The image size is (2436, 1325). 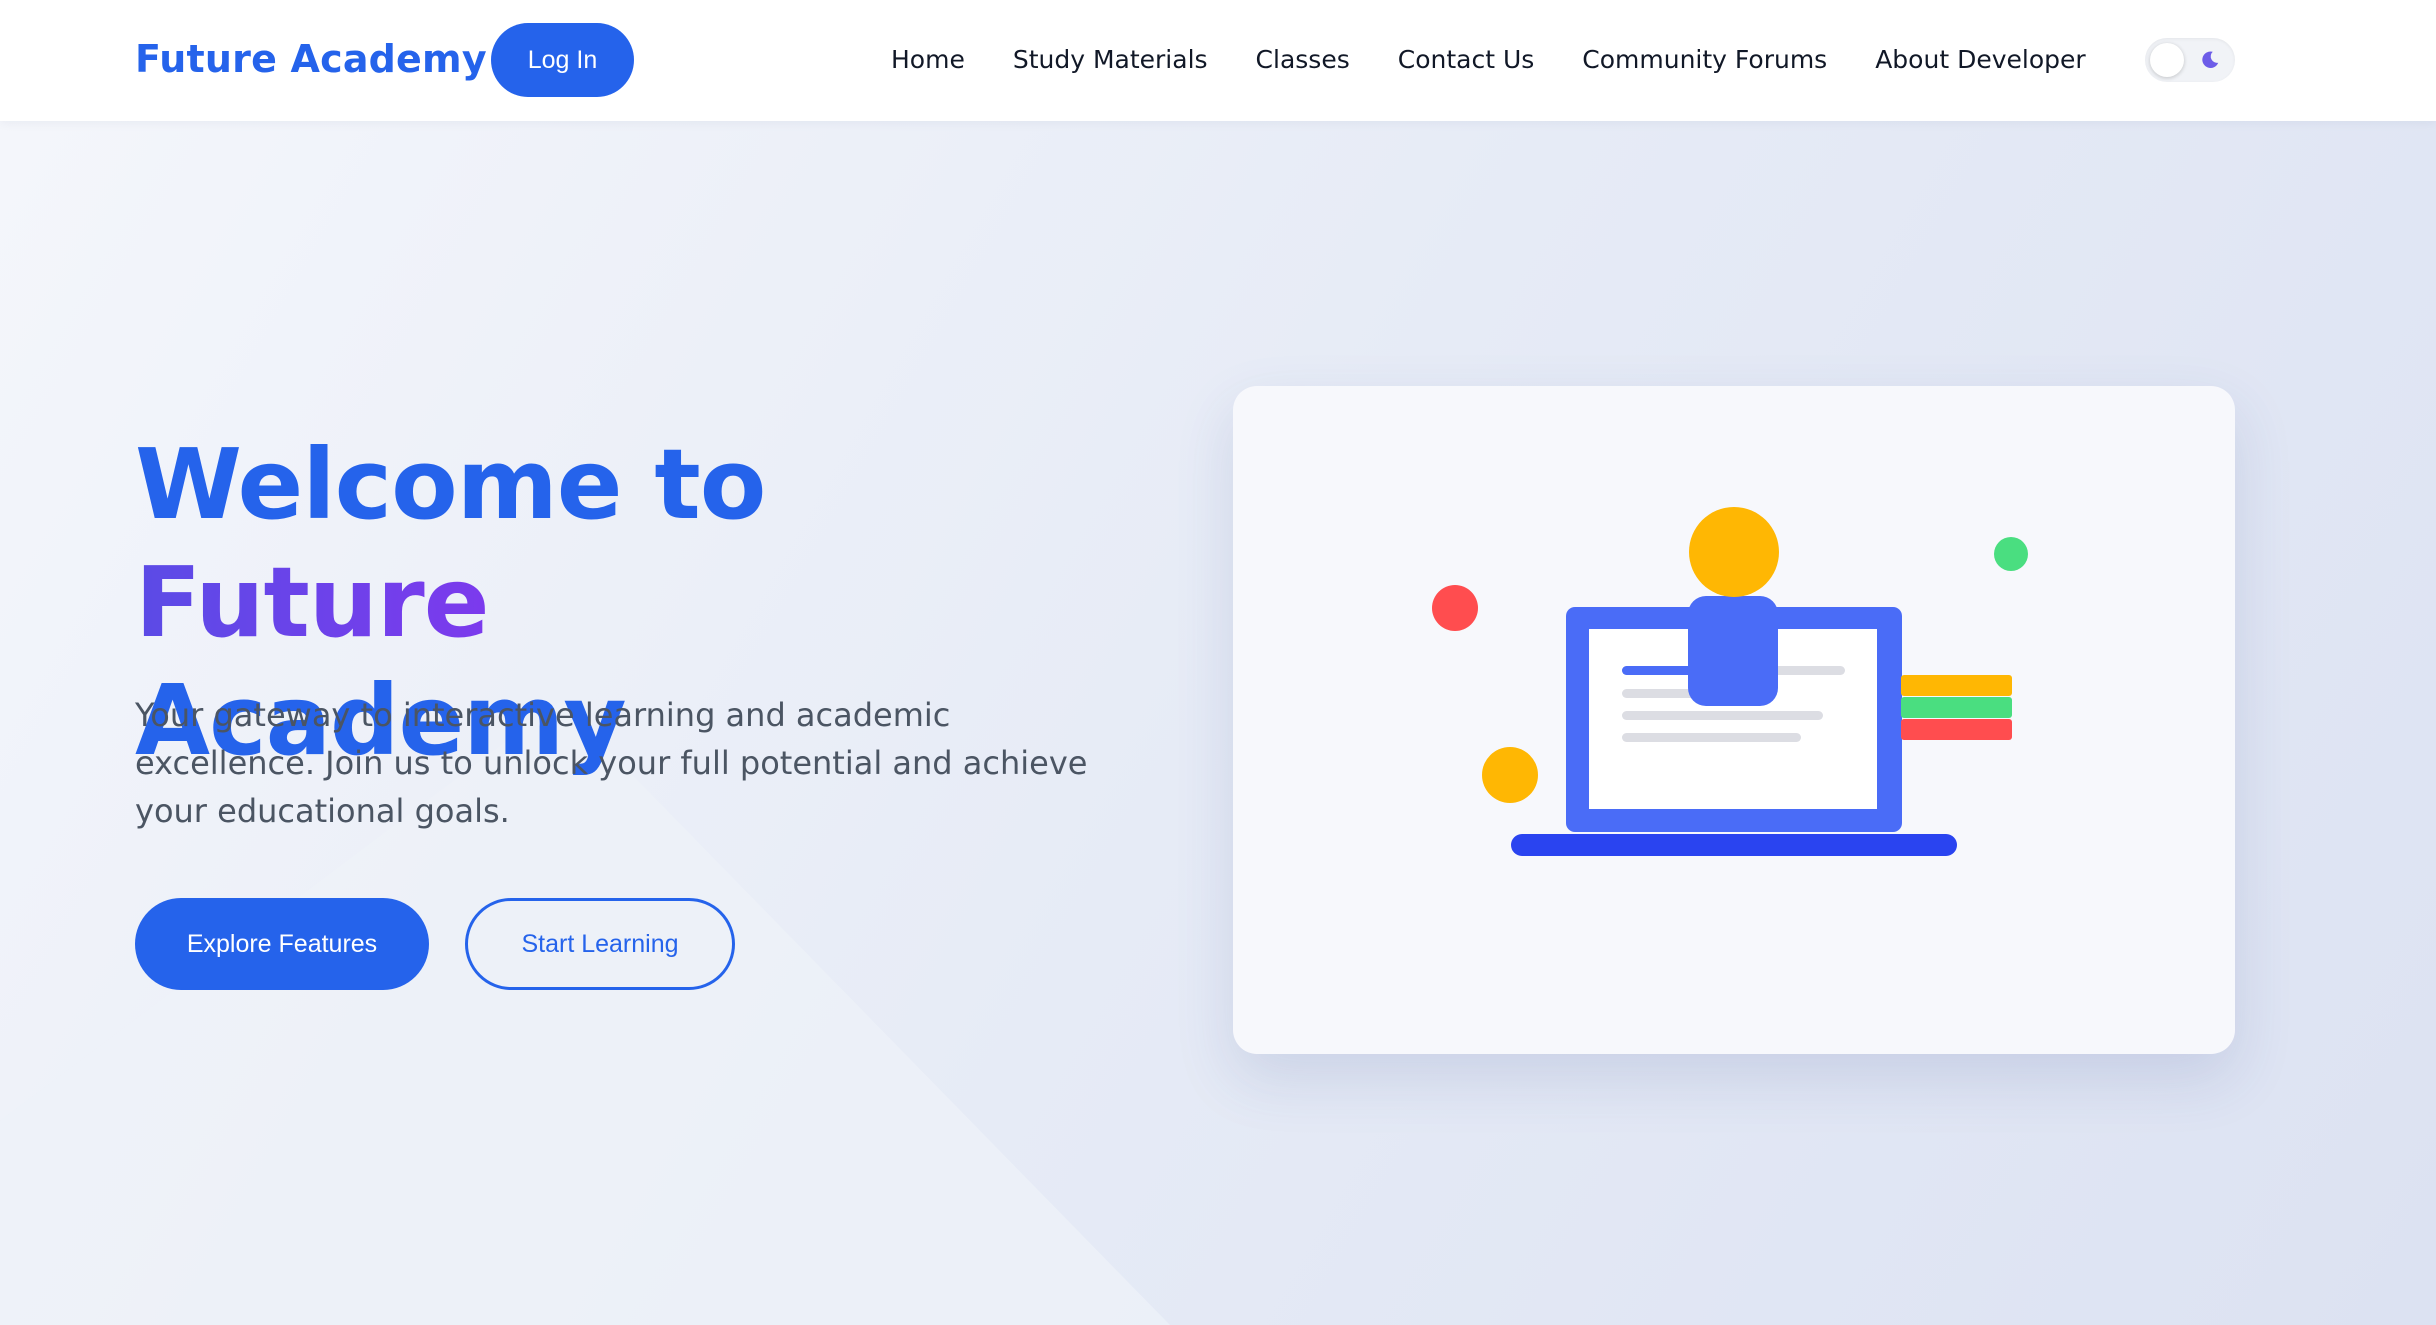 I want to click on nav-link-contact-us: Contact Us, so click(x=1466, y=60).